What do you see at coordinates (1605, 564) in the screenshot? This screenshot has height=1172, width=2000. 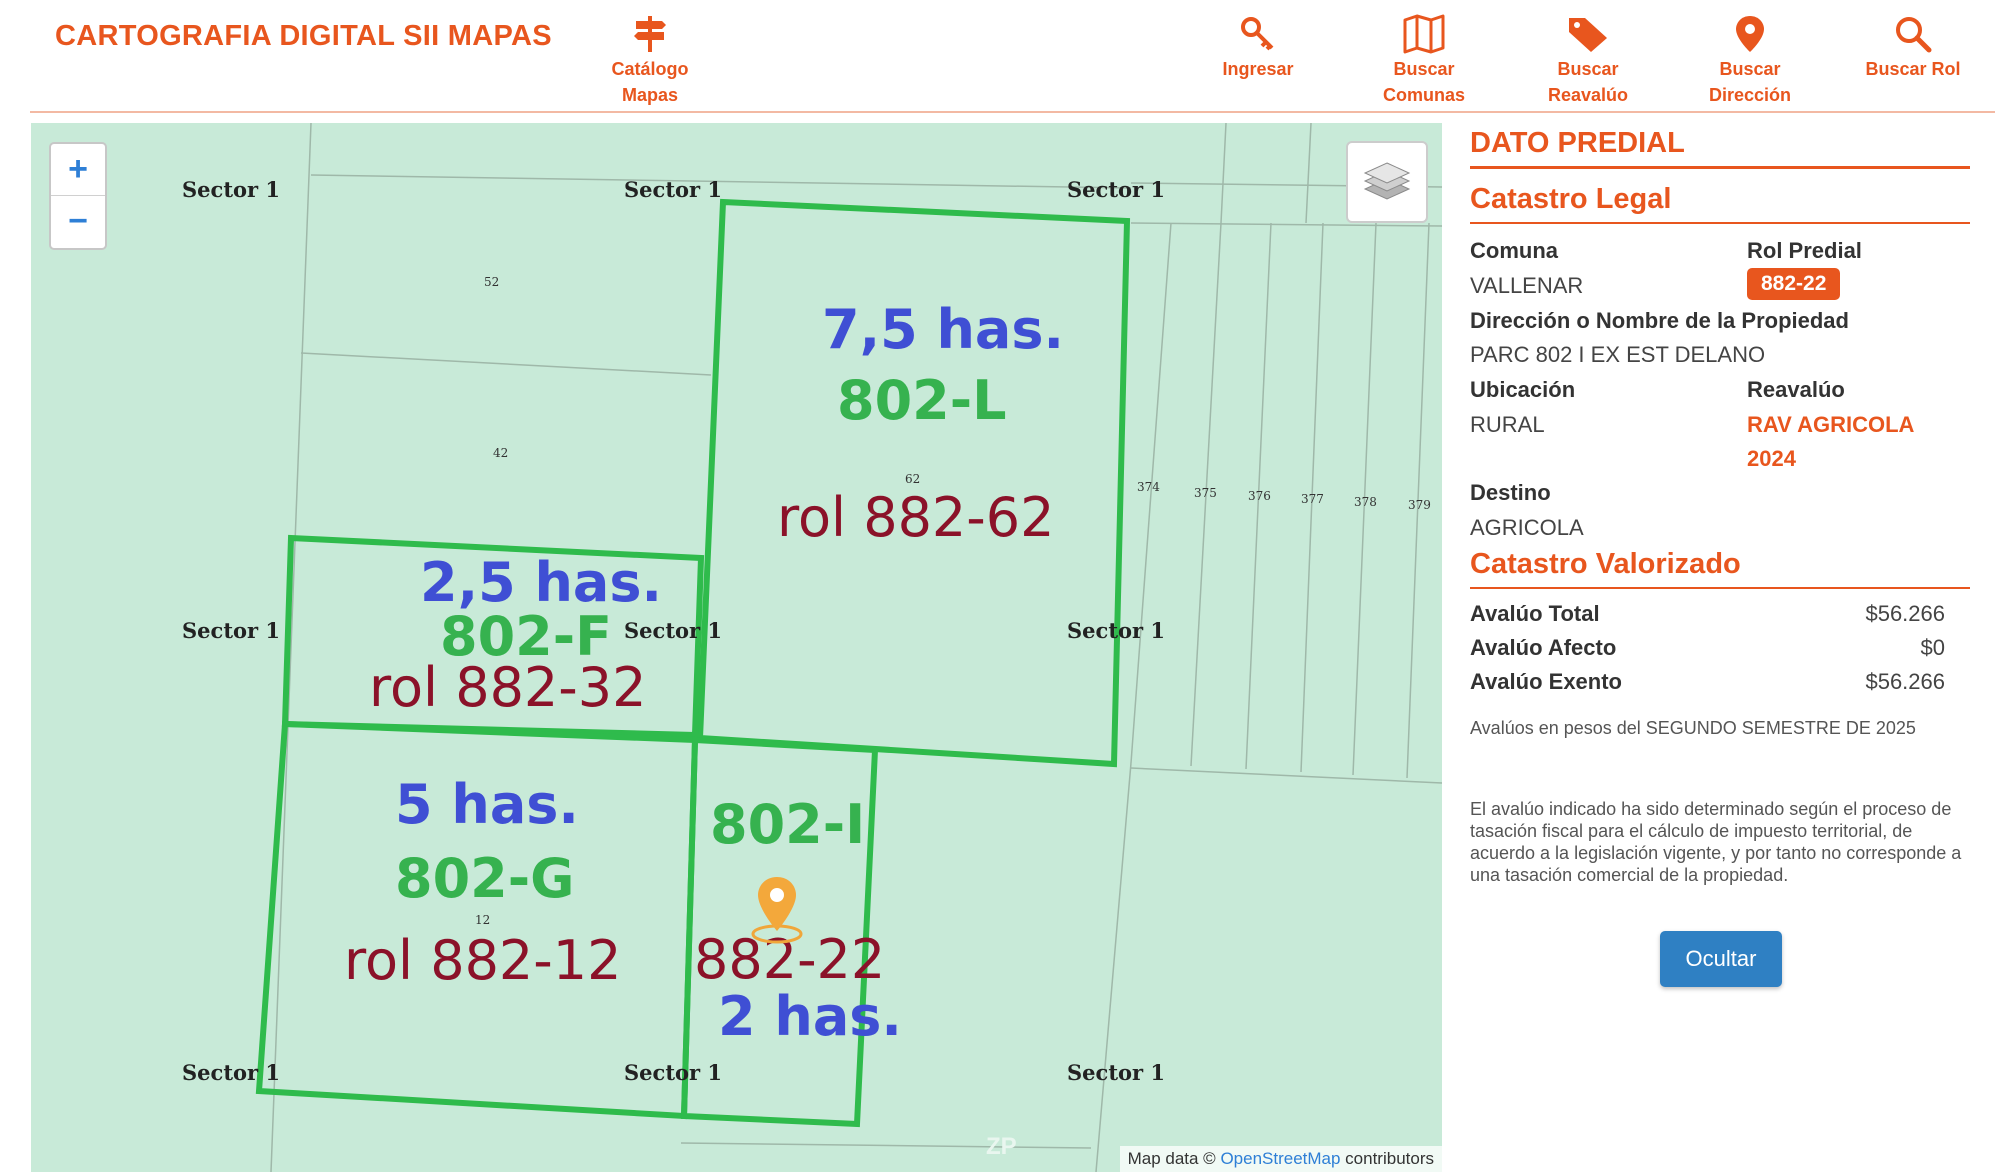 I see `valued-cadastre-title: Catastro Valorizado` at bounding box center [1605, 564].